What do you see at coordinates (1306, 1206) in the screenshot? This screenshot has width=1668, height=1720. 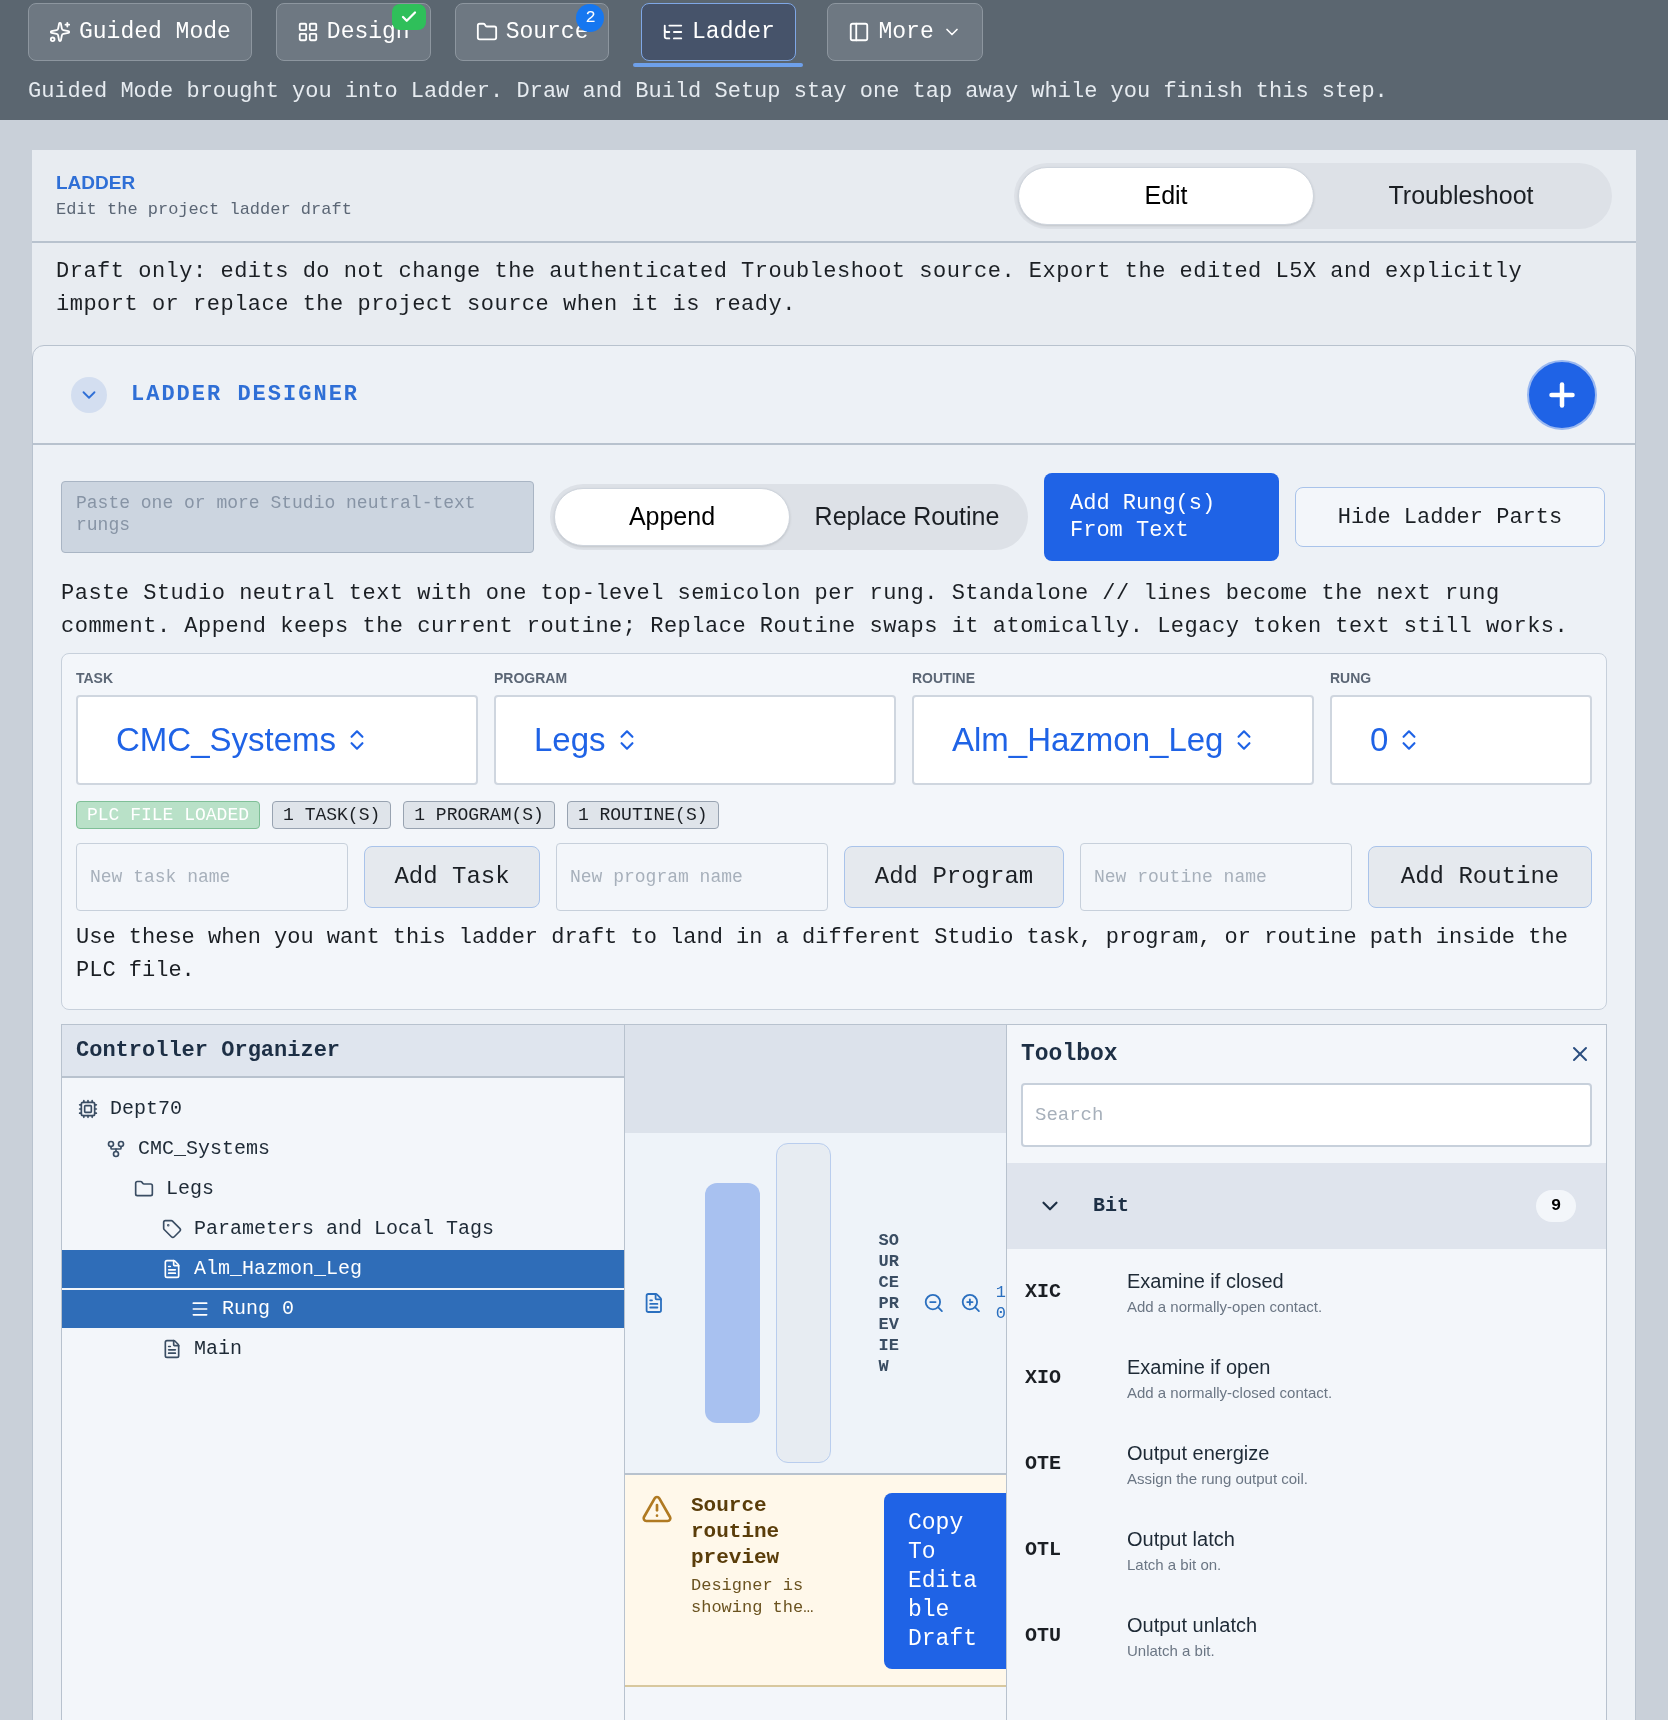 I see `group-header: Bit 9` at bounding box center [1306, 1206].